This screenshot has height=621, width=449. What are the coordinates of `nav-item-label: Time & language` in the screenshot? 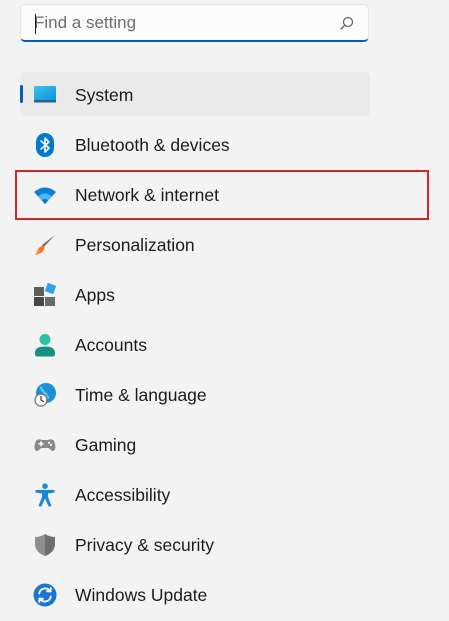 It's located at (141, 395).